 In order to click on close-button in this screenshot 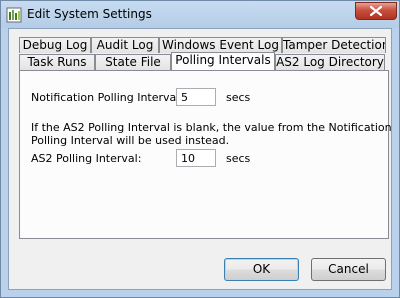, I will do `click(376, 11)`.